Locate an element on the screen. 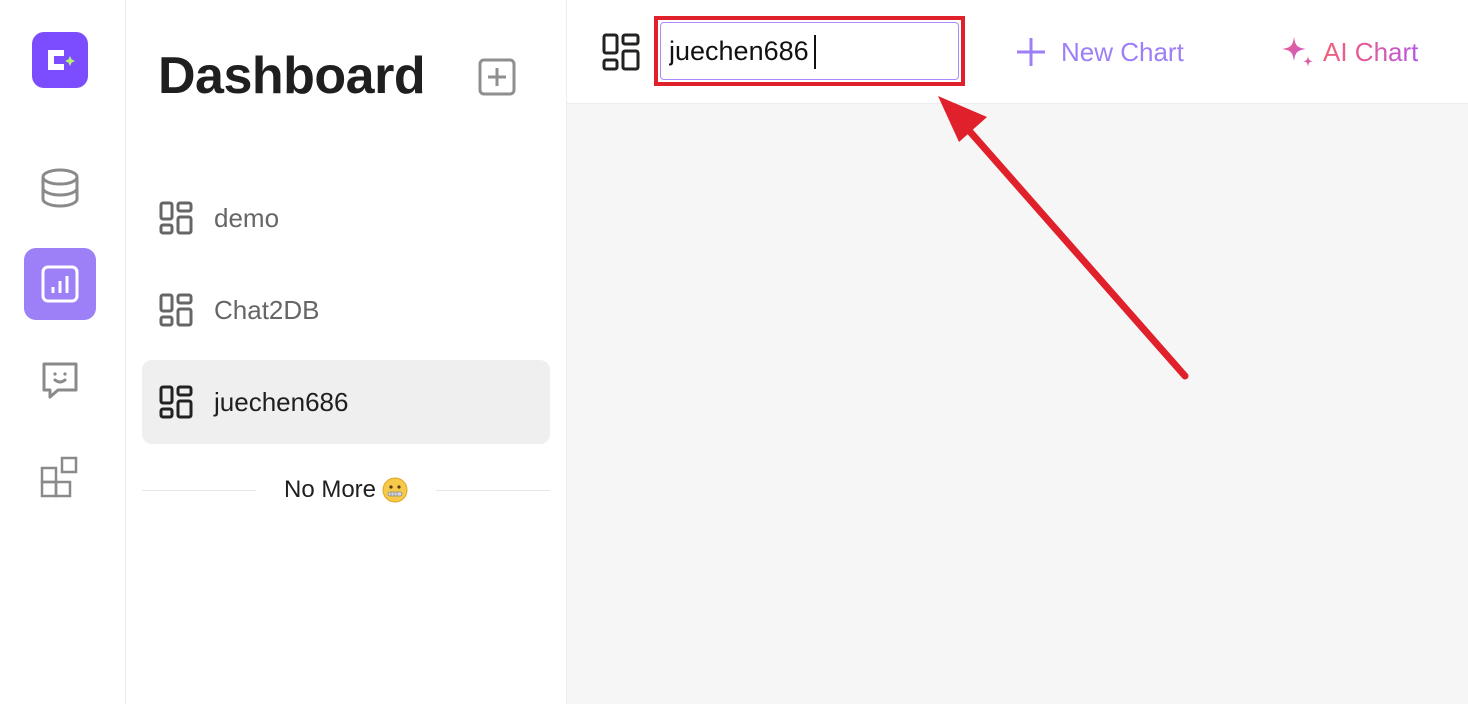  puzzle-blocks-icon is located at coordinates (59, 477).